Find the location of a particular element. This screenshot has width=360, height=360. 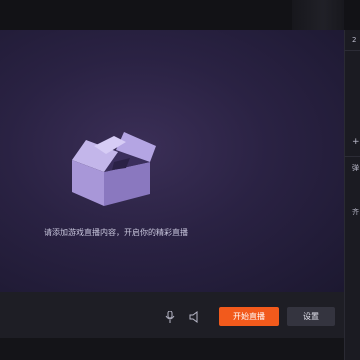

side-panel is located at coordinates (352, 195).